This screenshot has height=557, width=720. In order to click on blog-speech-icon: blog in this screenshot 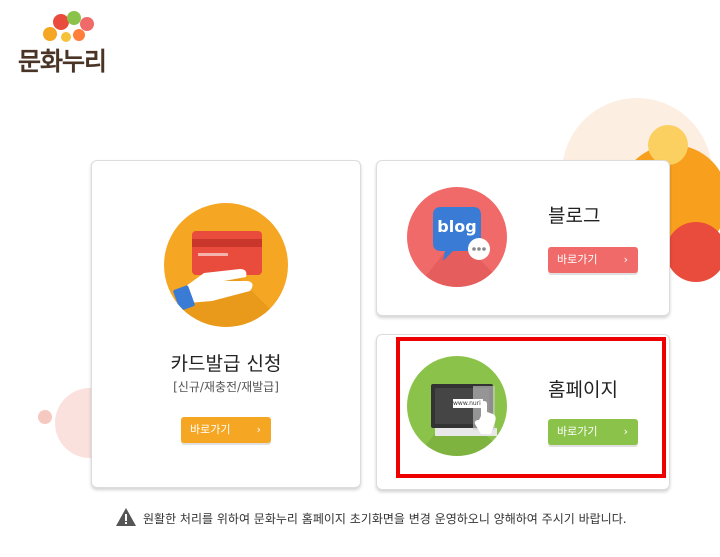, I will do `click(457, 237)`.